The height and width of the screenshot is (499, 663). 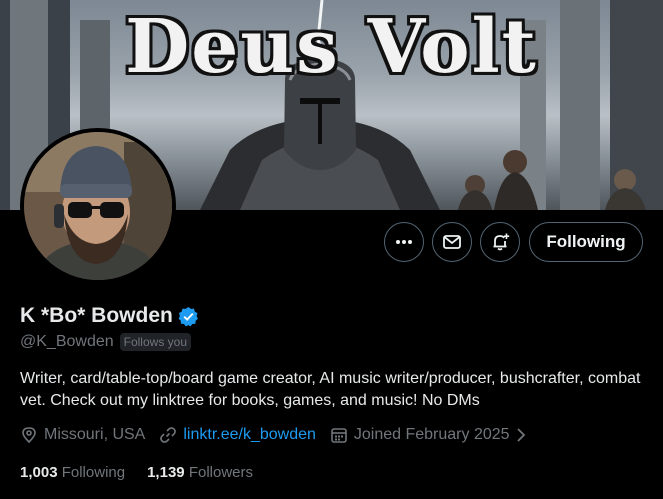 I want to click on following-button: Following, so click(x=586, y=242).